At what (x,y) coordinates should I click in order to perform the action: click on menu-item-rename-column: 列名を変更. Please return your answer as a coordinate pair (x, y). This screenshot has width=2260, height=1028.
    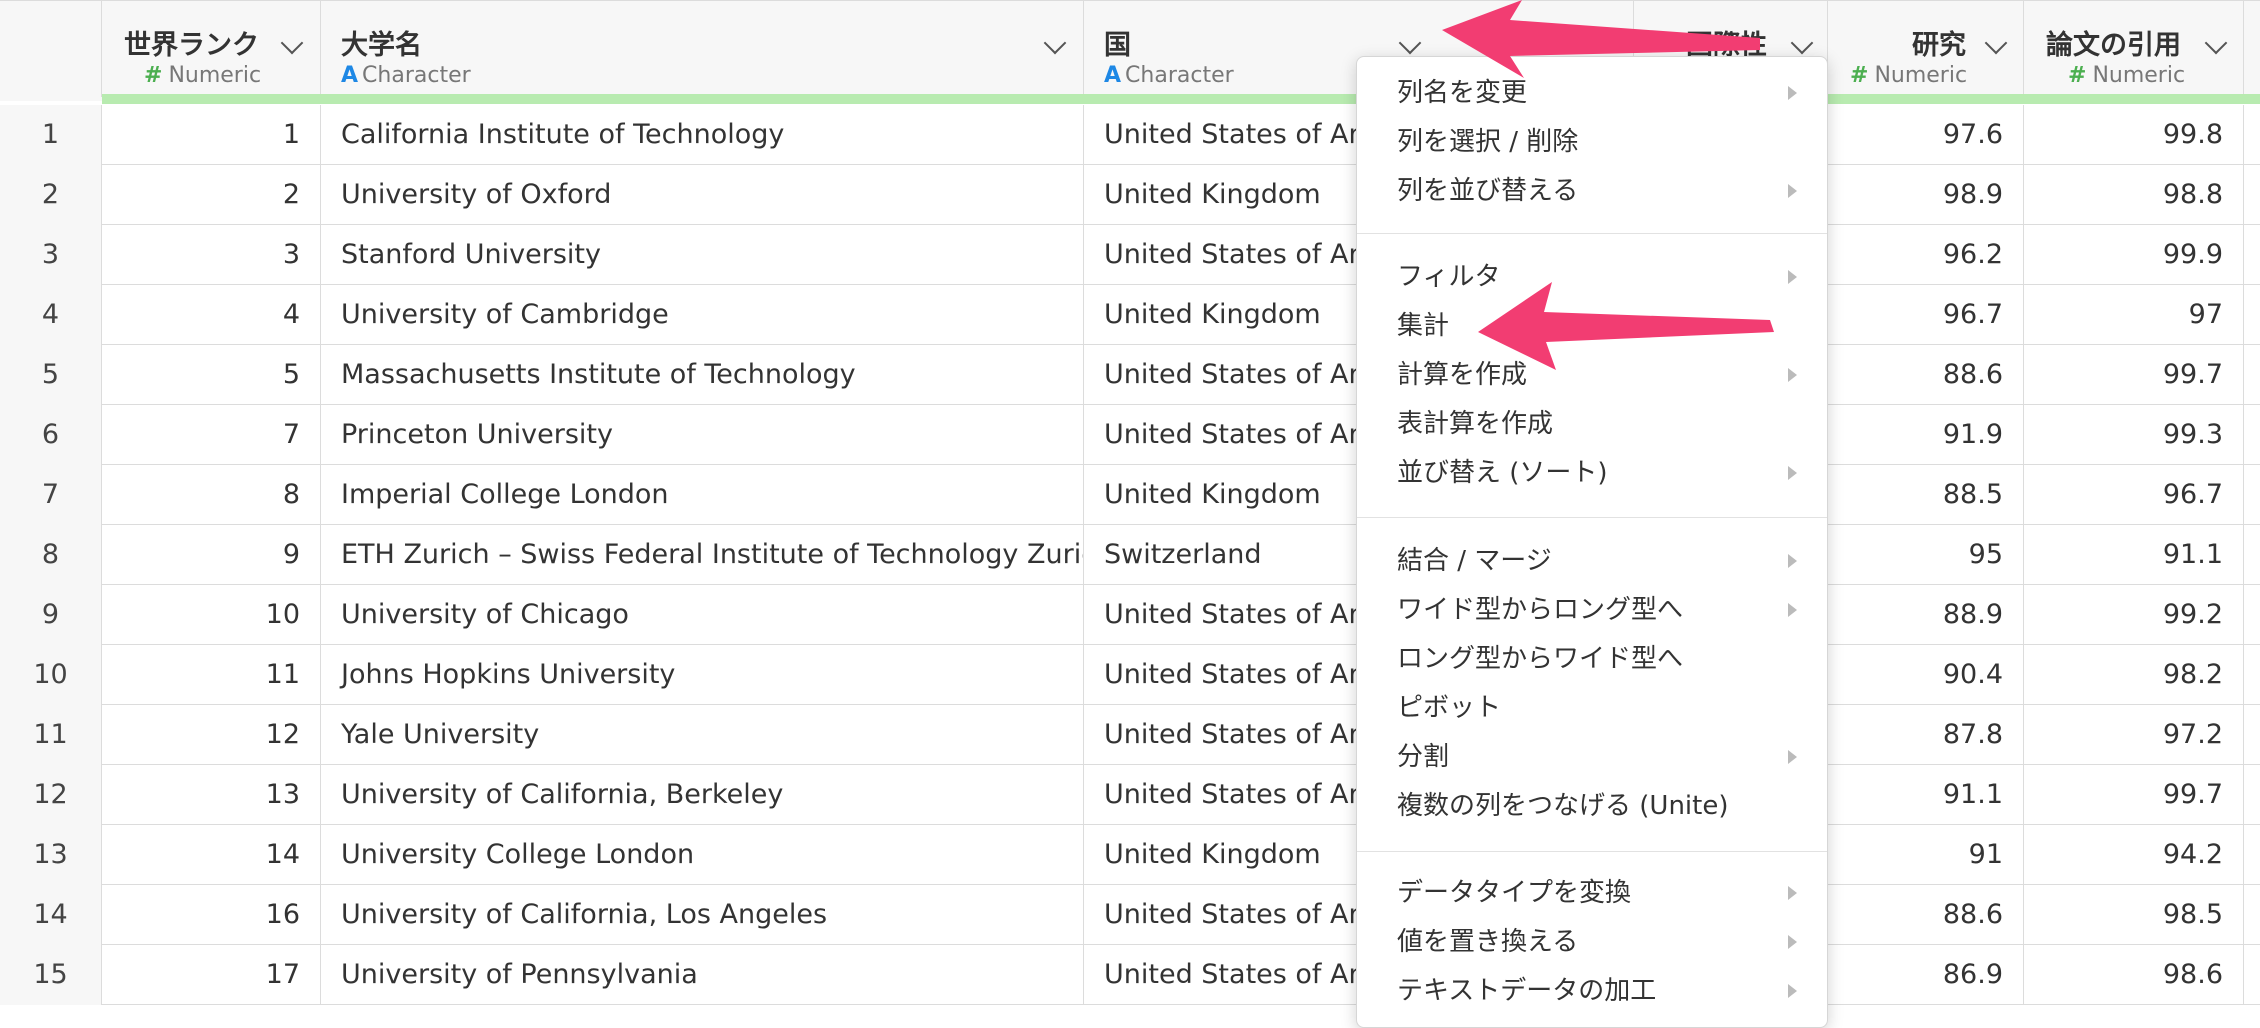
    Looking at the image, I should click on (1592, 93).